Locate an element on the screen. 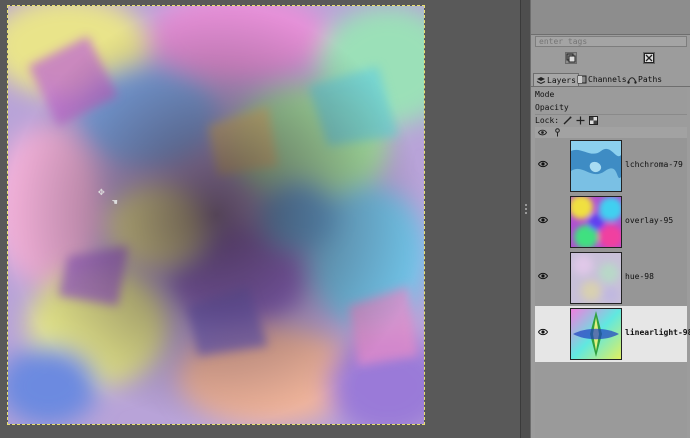  tab-layers: Layers is located at coordinates (556, 79).